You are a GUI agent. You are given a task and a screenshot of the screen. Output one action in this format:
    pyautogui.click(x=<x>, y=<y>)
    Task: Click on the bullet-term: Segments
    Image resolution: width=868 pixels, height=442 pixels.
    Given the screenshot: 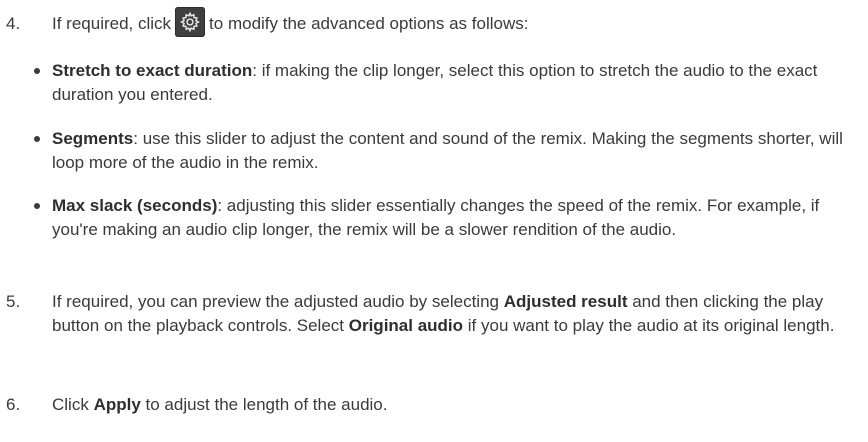 What is the action you would take?
    pyautogui.click(x=93, y=138)
    